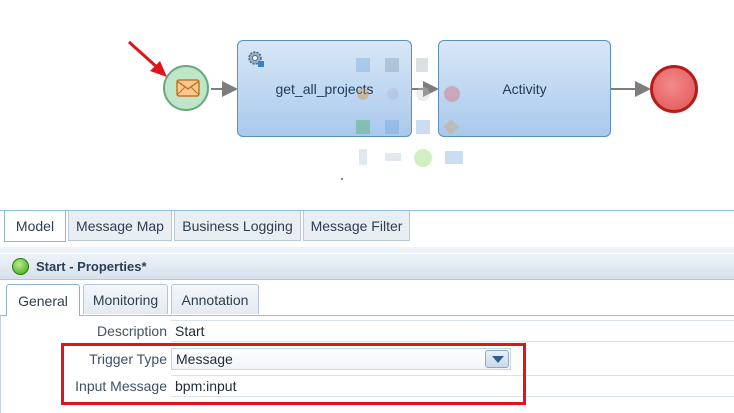  I want to click on tab-model-label: Model, so click(35, 226).